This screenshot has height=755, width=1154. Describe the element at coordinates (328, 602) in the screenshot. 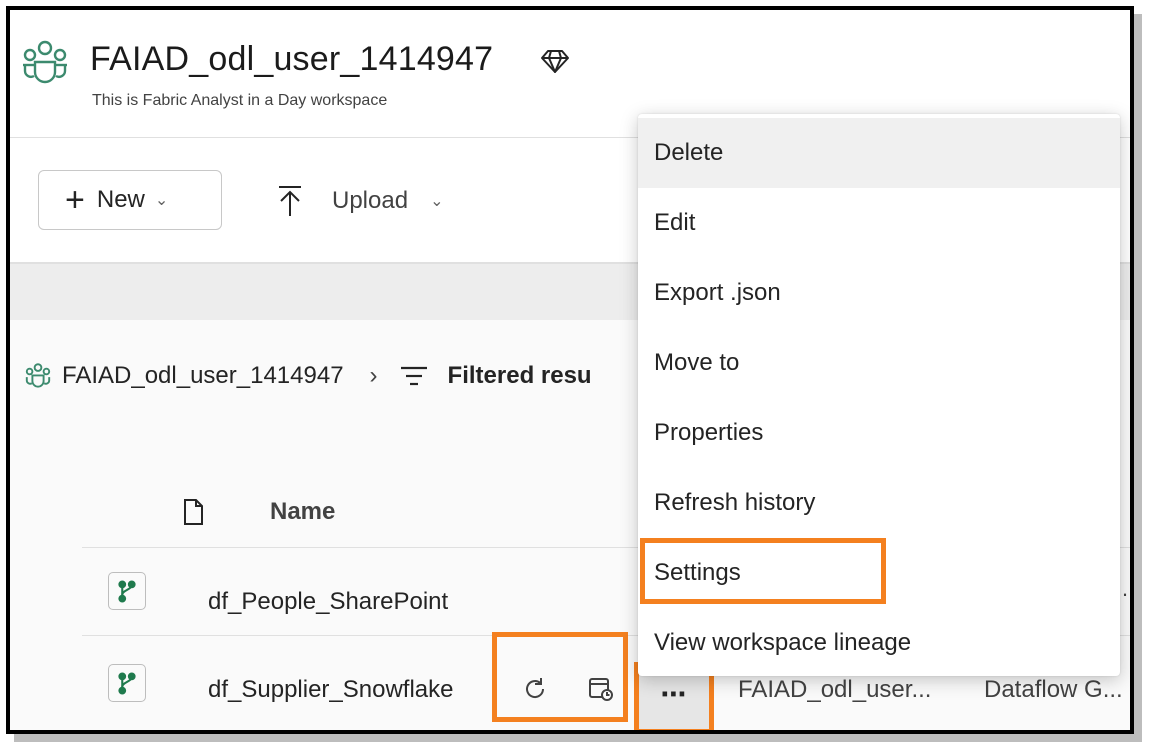

I see `item-name-link: df_People_SharePoint` at that location.